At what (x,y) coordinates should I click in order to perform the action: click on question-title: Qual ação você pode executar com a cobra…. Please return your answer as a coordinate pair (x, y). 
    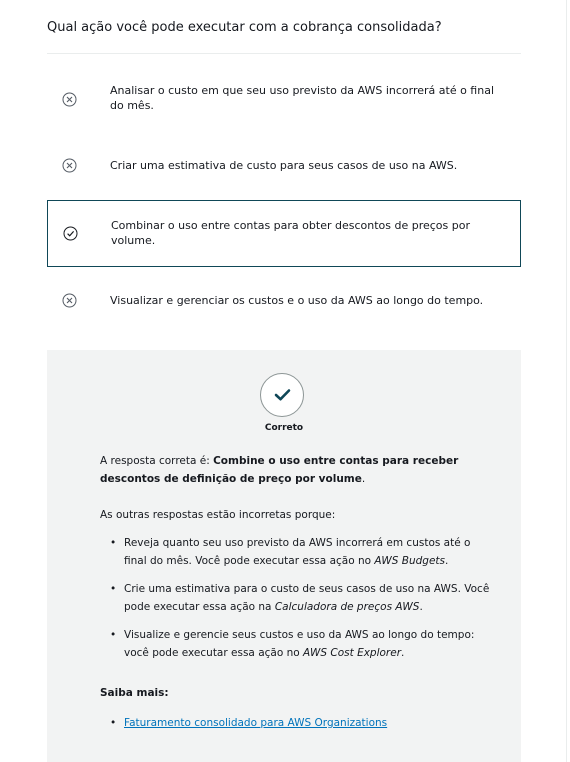
    Looking at the image, I should click on (244, 27).